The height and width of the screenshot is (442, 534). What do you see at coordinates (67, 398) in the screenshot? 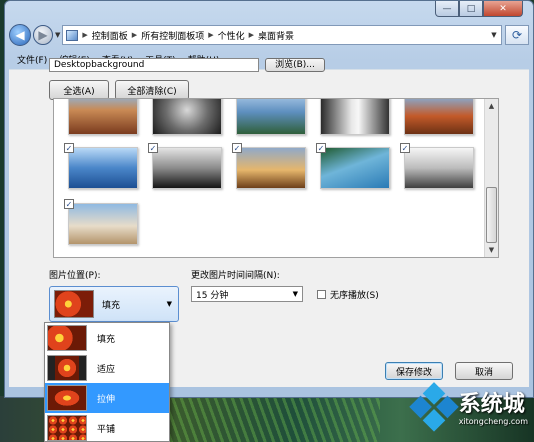
I see `stretch-preview-icon` at bounding box center [67, 398].